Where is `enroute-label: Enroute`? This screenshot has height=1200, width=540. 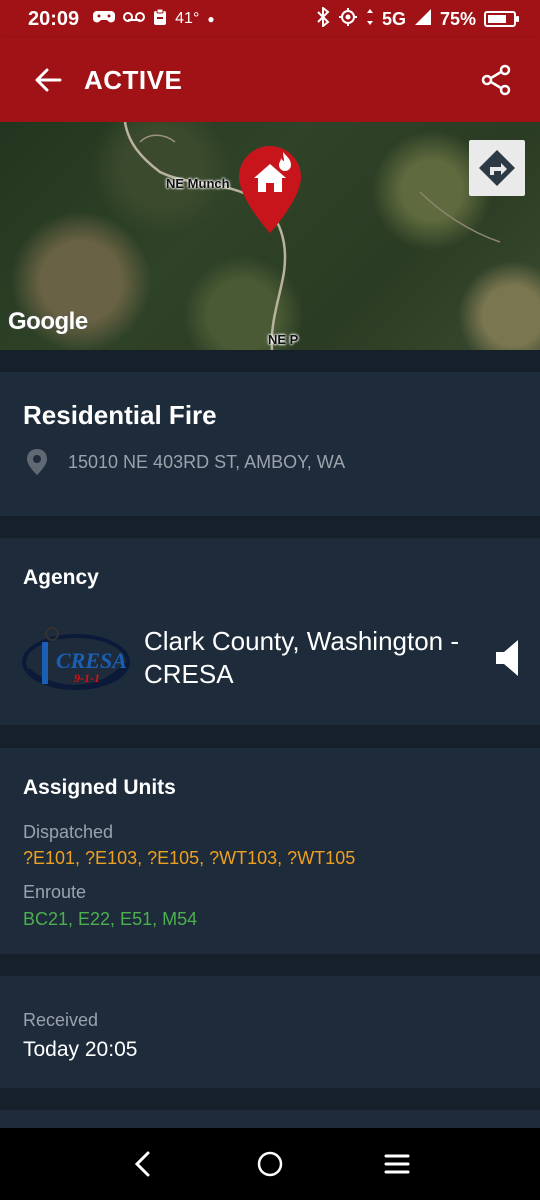 enroute-label: Enroute is located at coordinates (55, 892).